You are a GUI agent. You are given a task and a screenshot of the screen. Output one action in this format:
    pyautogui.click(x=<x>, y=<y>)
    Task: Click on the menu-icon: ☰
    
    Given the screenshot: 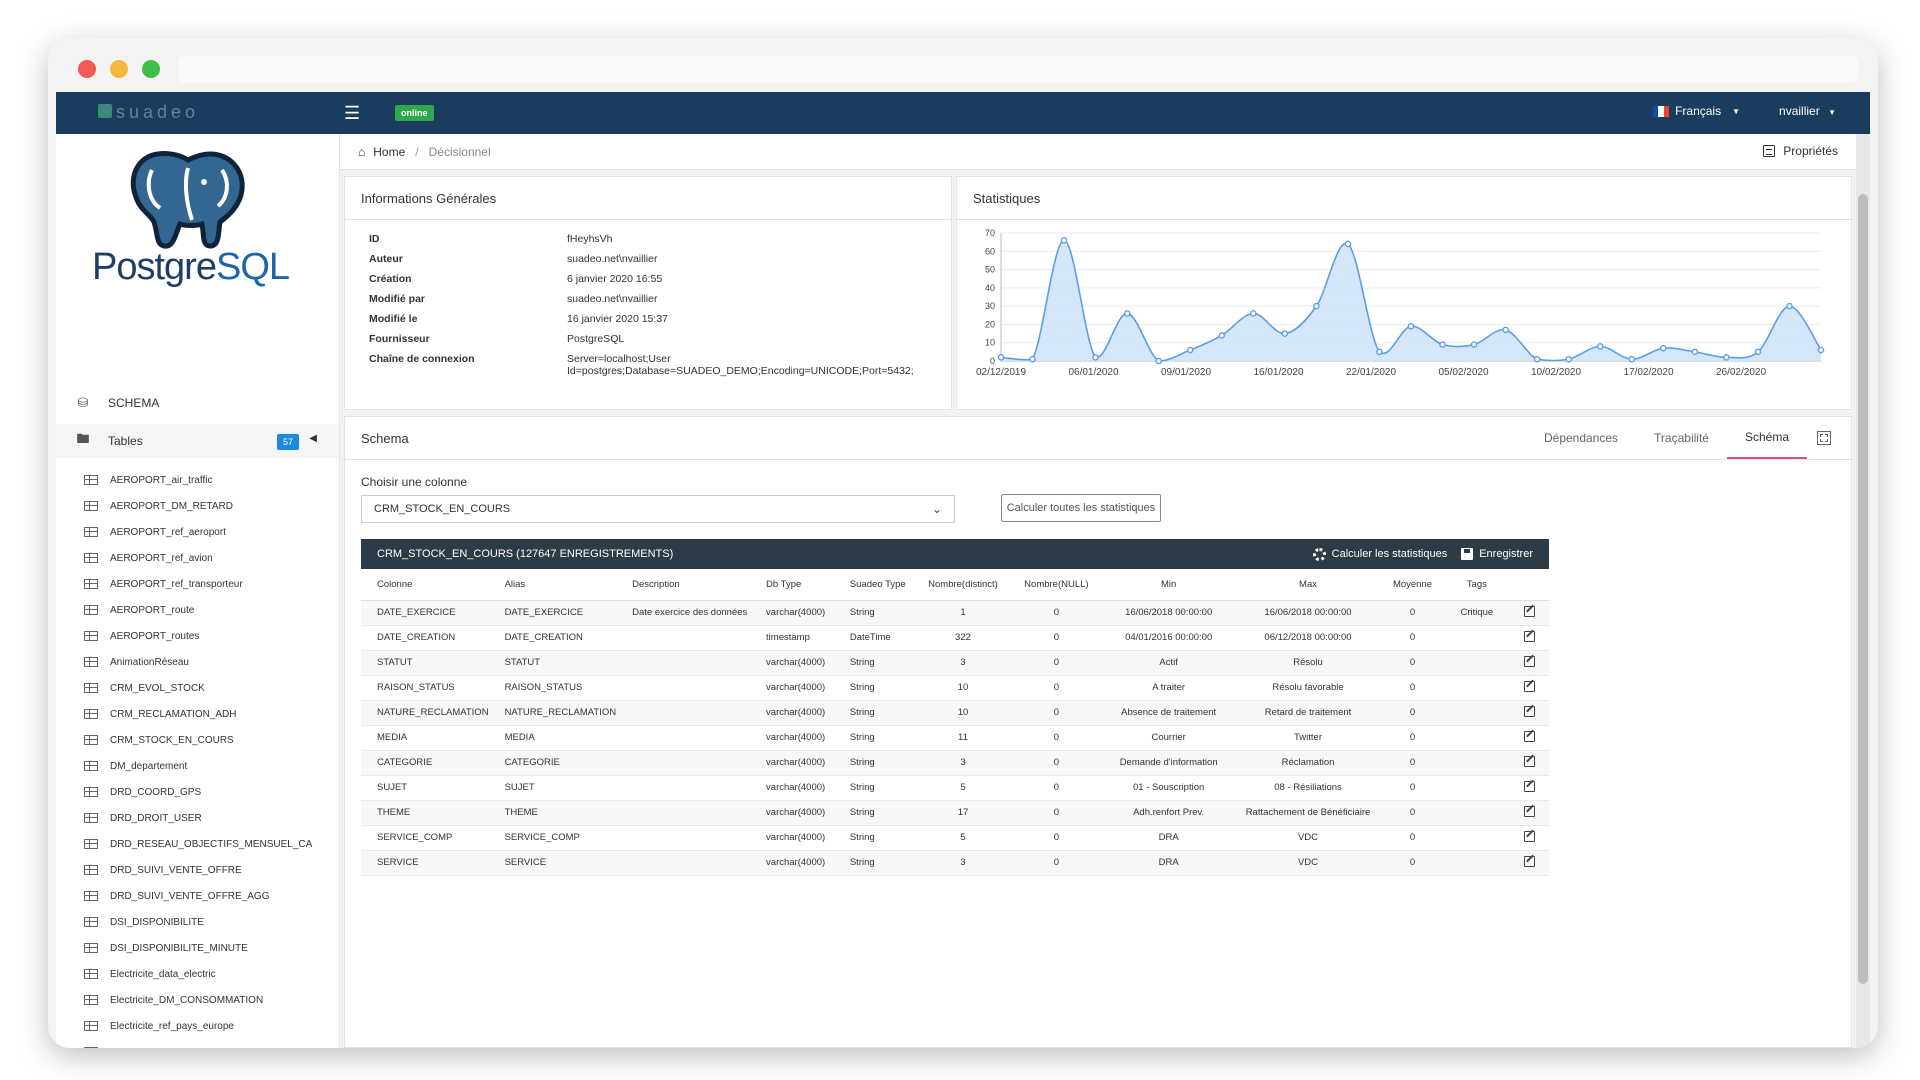 What is the action you would take?
    pyautogui.click(x=353, y=113)
    